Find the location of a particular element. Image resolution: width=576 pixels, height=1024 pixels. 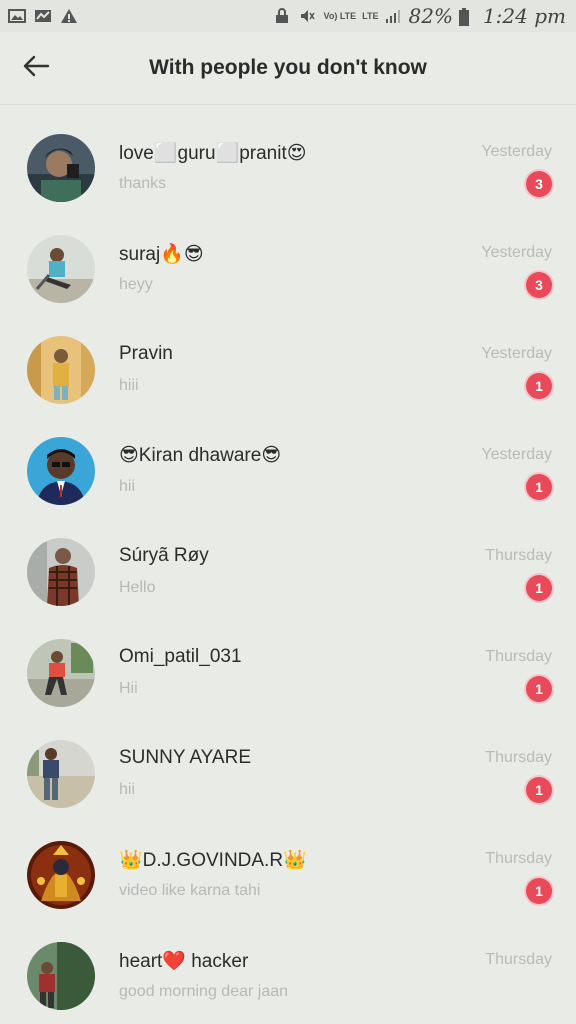

contact-name: Súryã Røy is located at coordinates (164, 555).